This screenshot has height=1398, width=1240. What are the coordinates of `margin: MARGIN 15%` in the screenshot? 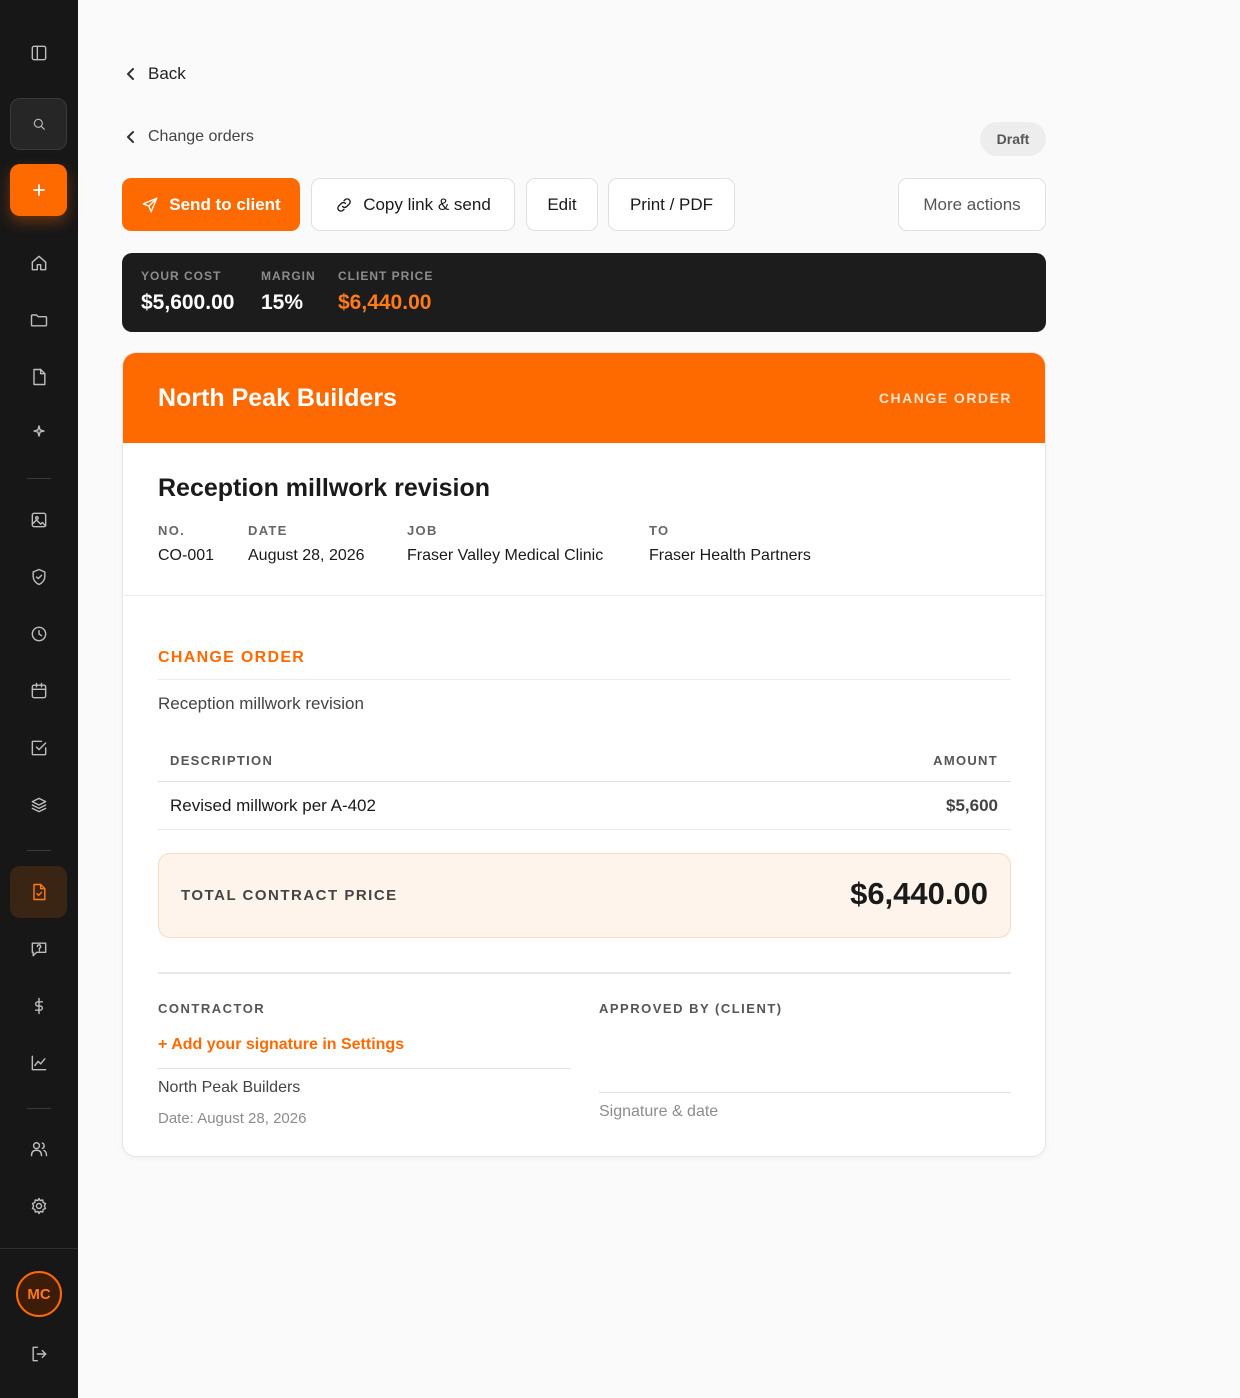 It's located at (288, 292).